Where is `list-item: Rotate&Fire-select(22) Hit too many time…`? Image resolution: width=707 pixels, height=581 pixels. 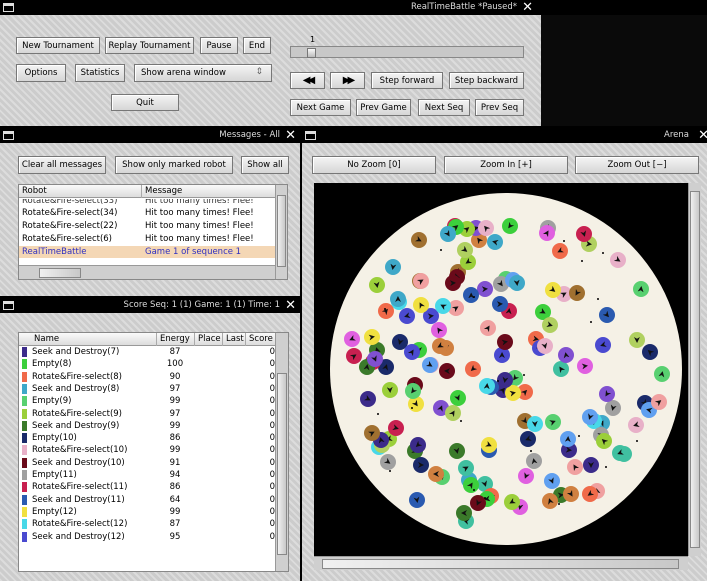
list-item: Rotate&Fire-select(22) Hit too many time… is located at coordinates (147, 226).